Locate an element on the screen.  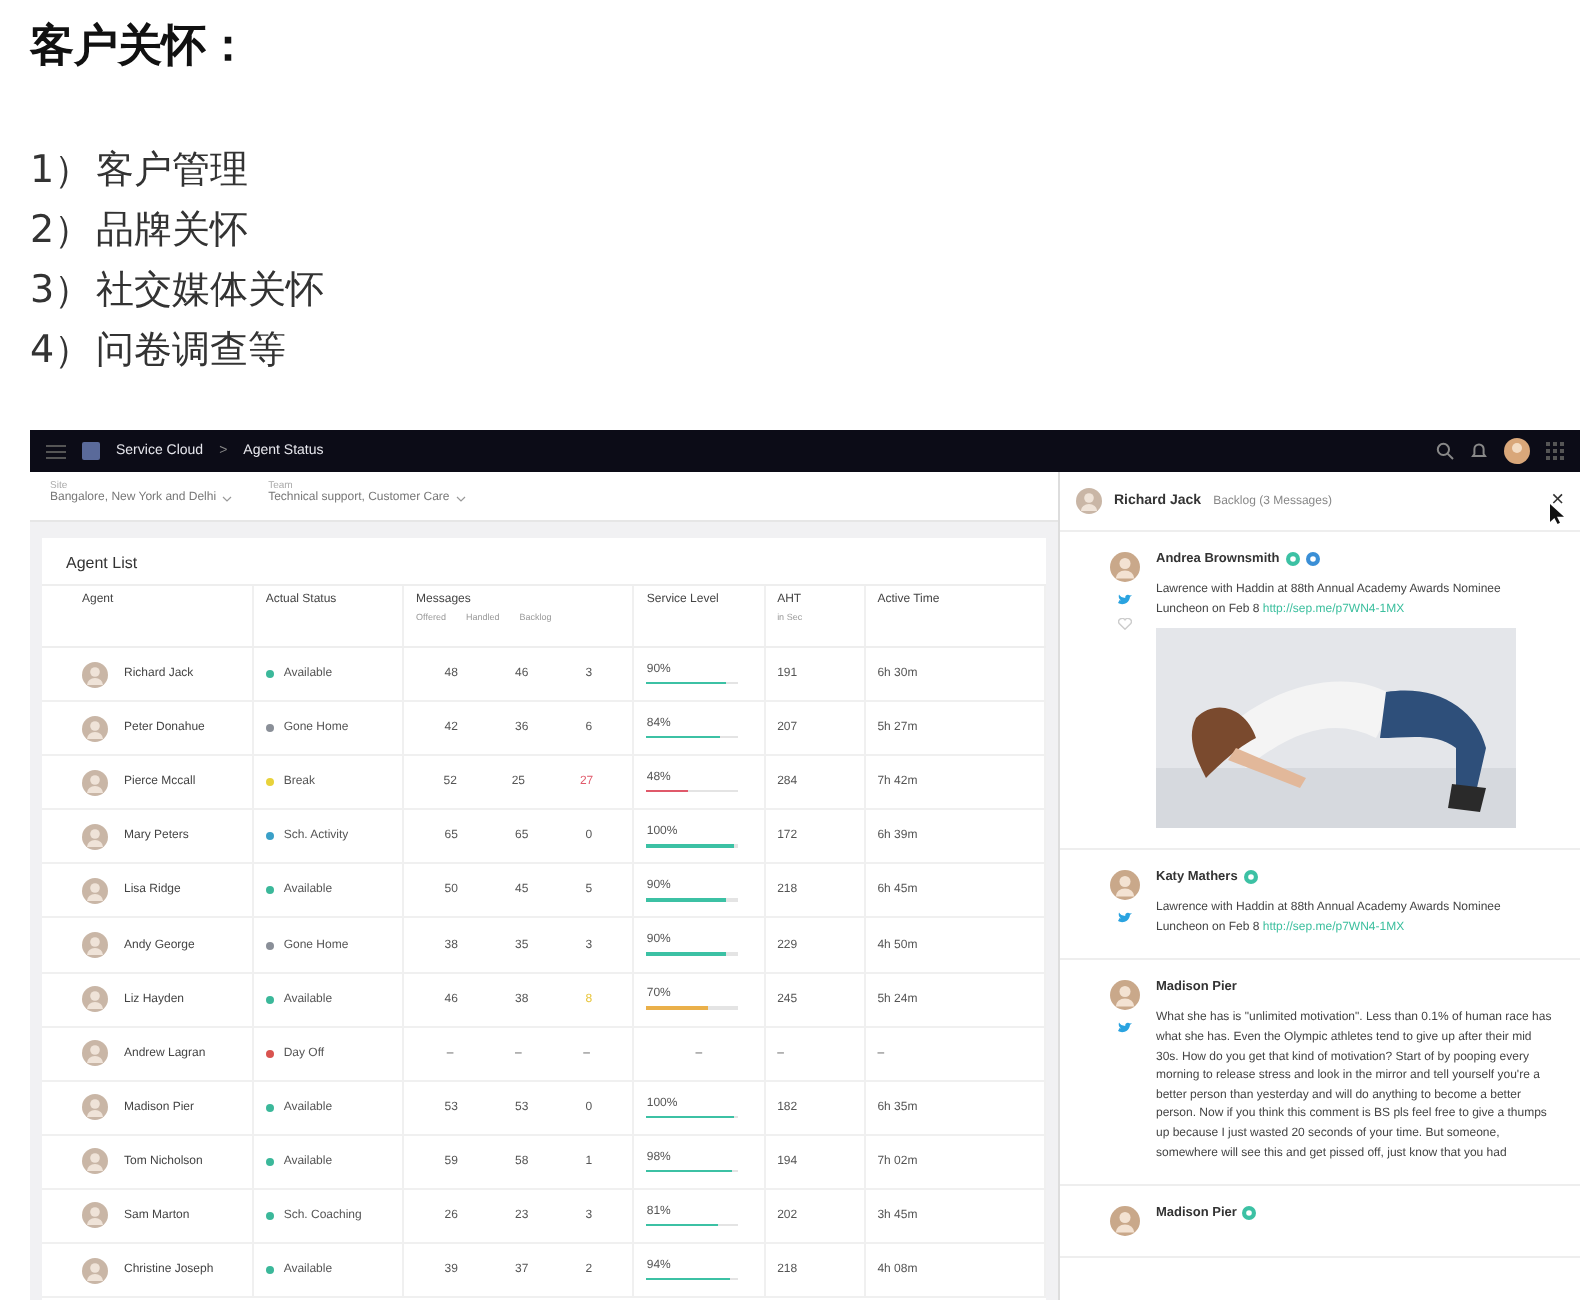
list-number: 4） is located at coordinates (62, 351).